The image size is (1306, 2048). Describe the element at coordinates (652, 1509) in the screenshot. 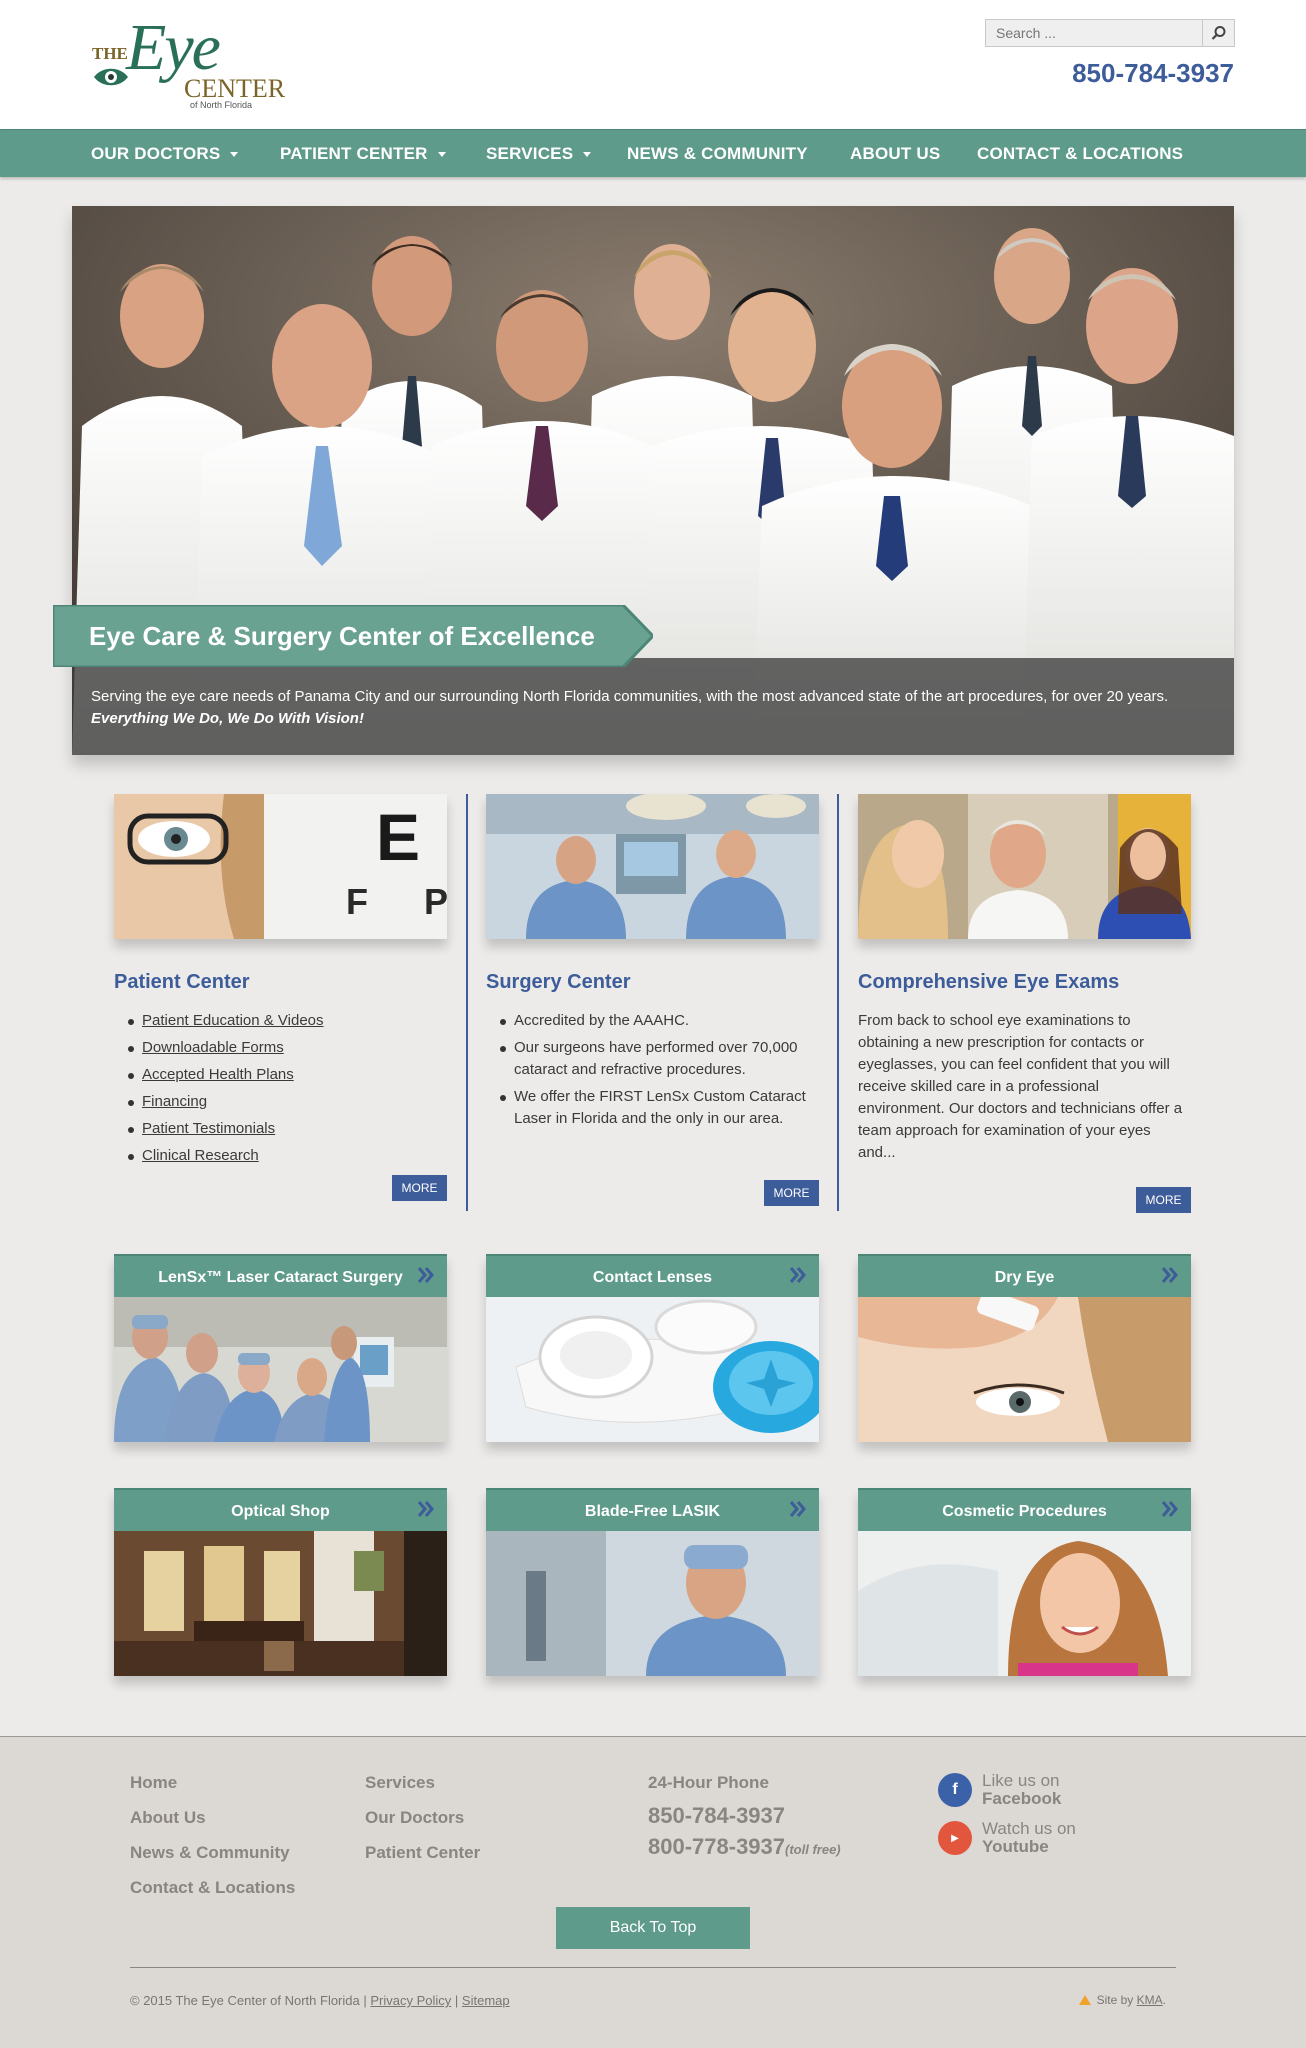

I see `tile-title: Blade-Free LASIK` at that location.